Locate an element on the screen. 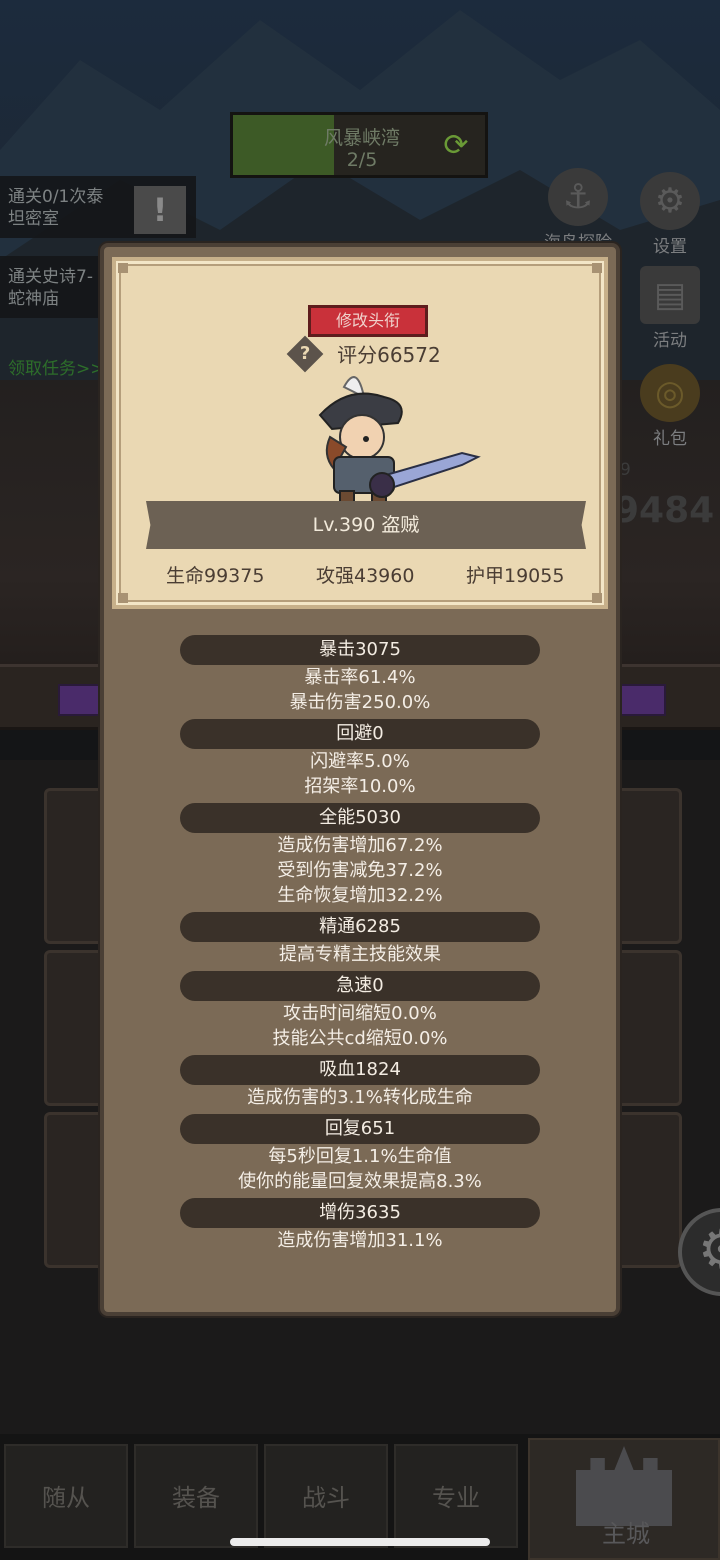  nav-profession: 专业 is located at coordinates (456, 1496).